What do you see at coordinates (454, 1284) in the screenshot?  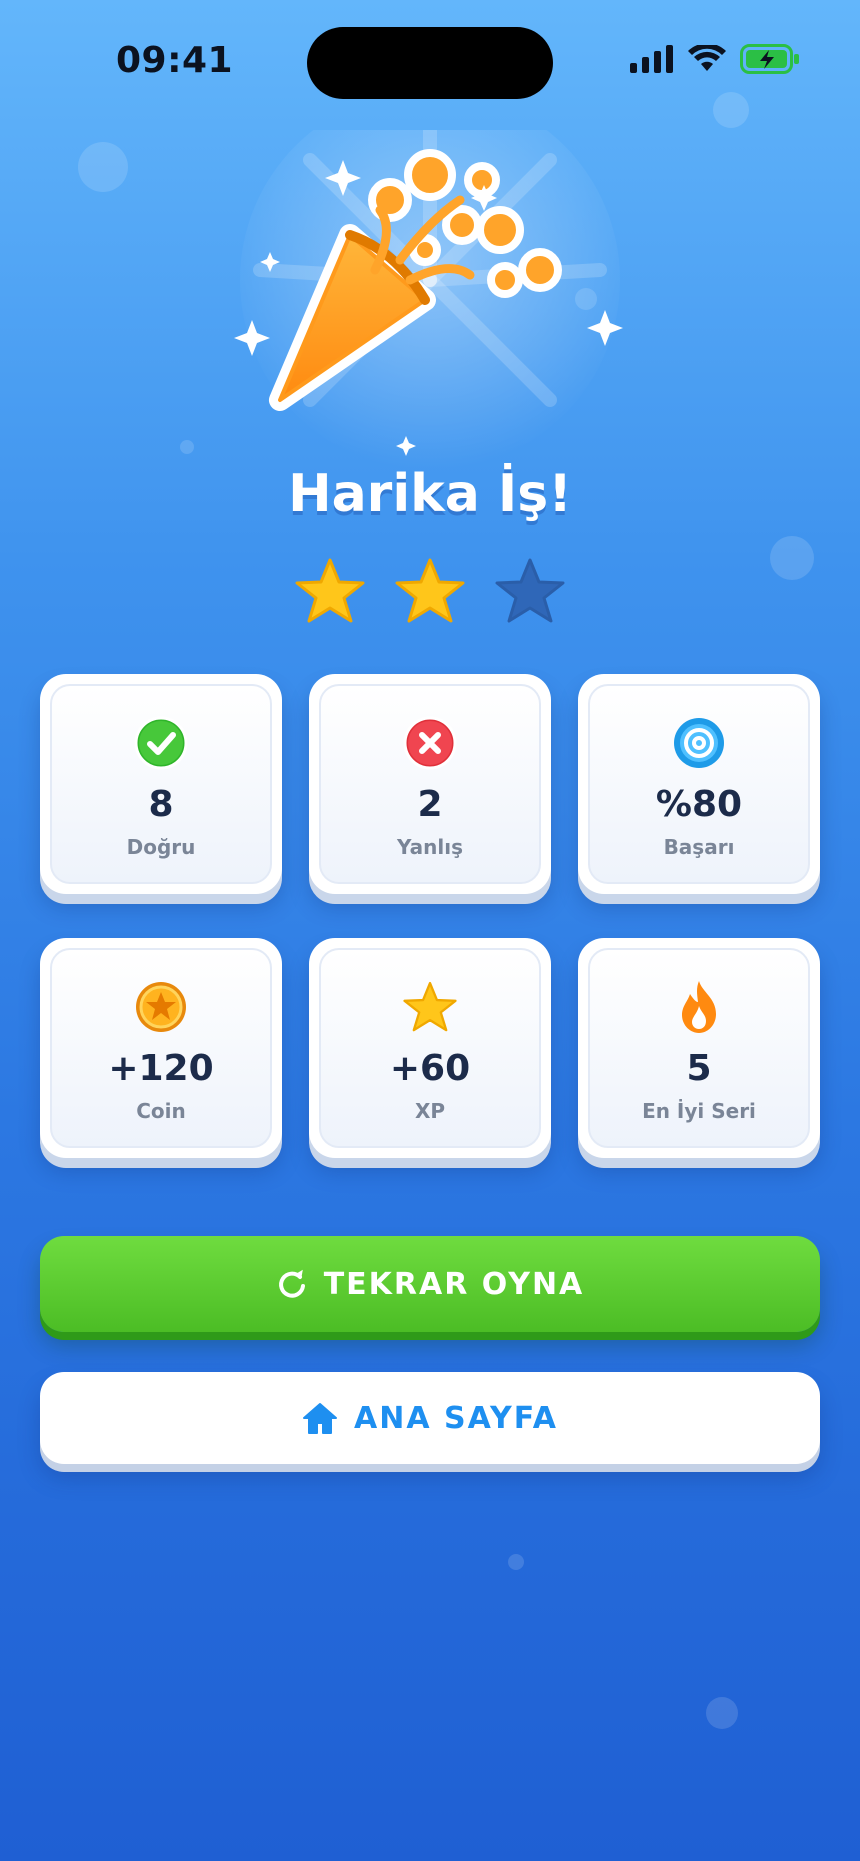 I see `play-again-label: TEKRAR OYNA` at bounding box center [454, 1284].